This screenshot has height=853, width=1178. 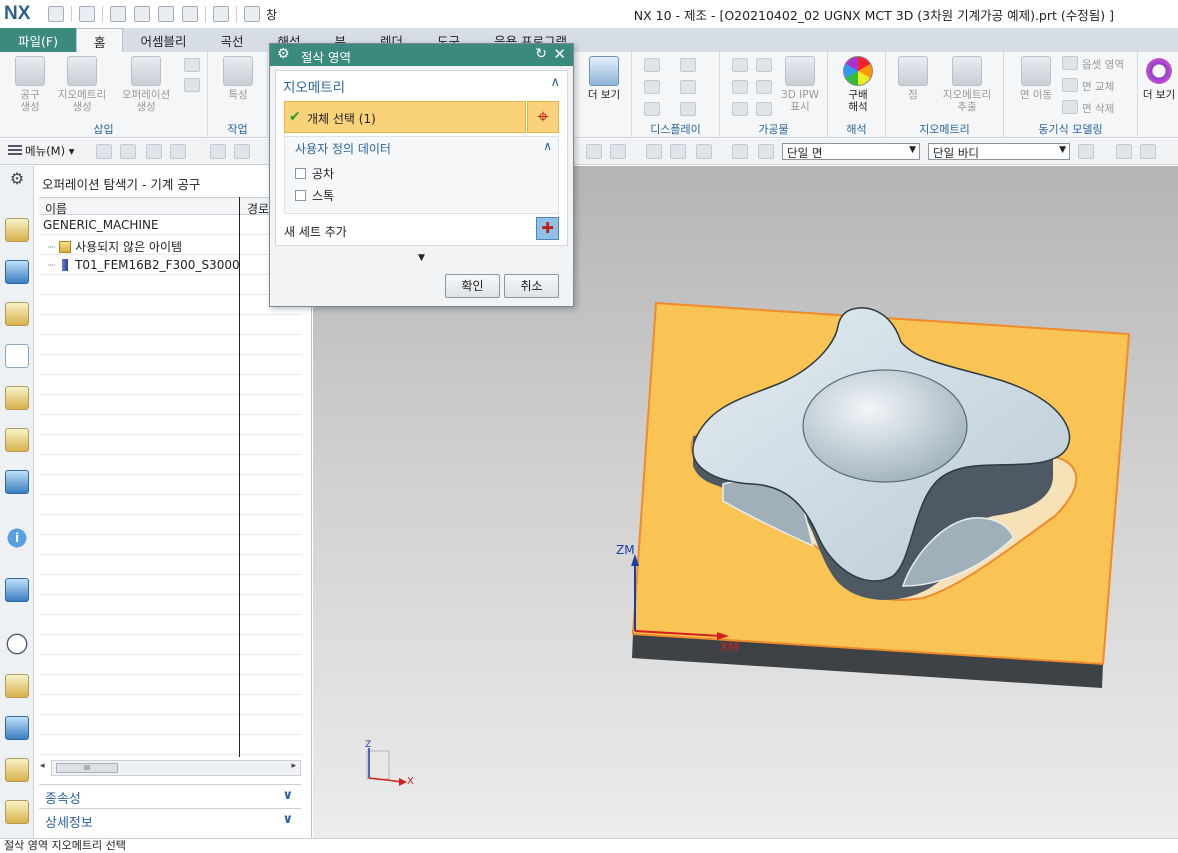 I want to click on palette-icon, so click(x=17, y=686).